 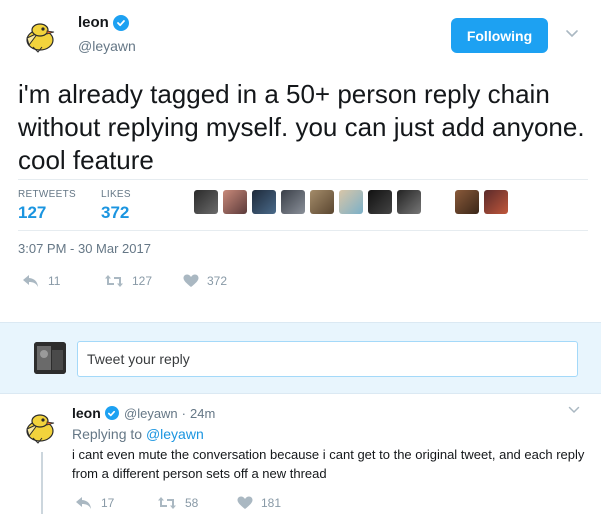 I want to click on reply-age: 24m, so click(x=202, y=413).